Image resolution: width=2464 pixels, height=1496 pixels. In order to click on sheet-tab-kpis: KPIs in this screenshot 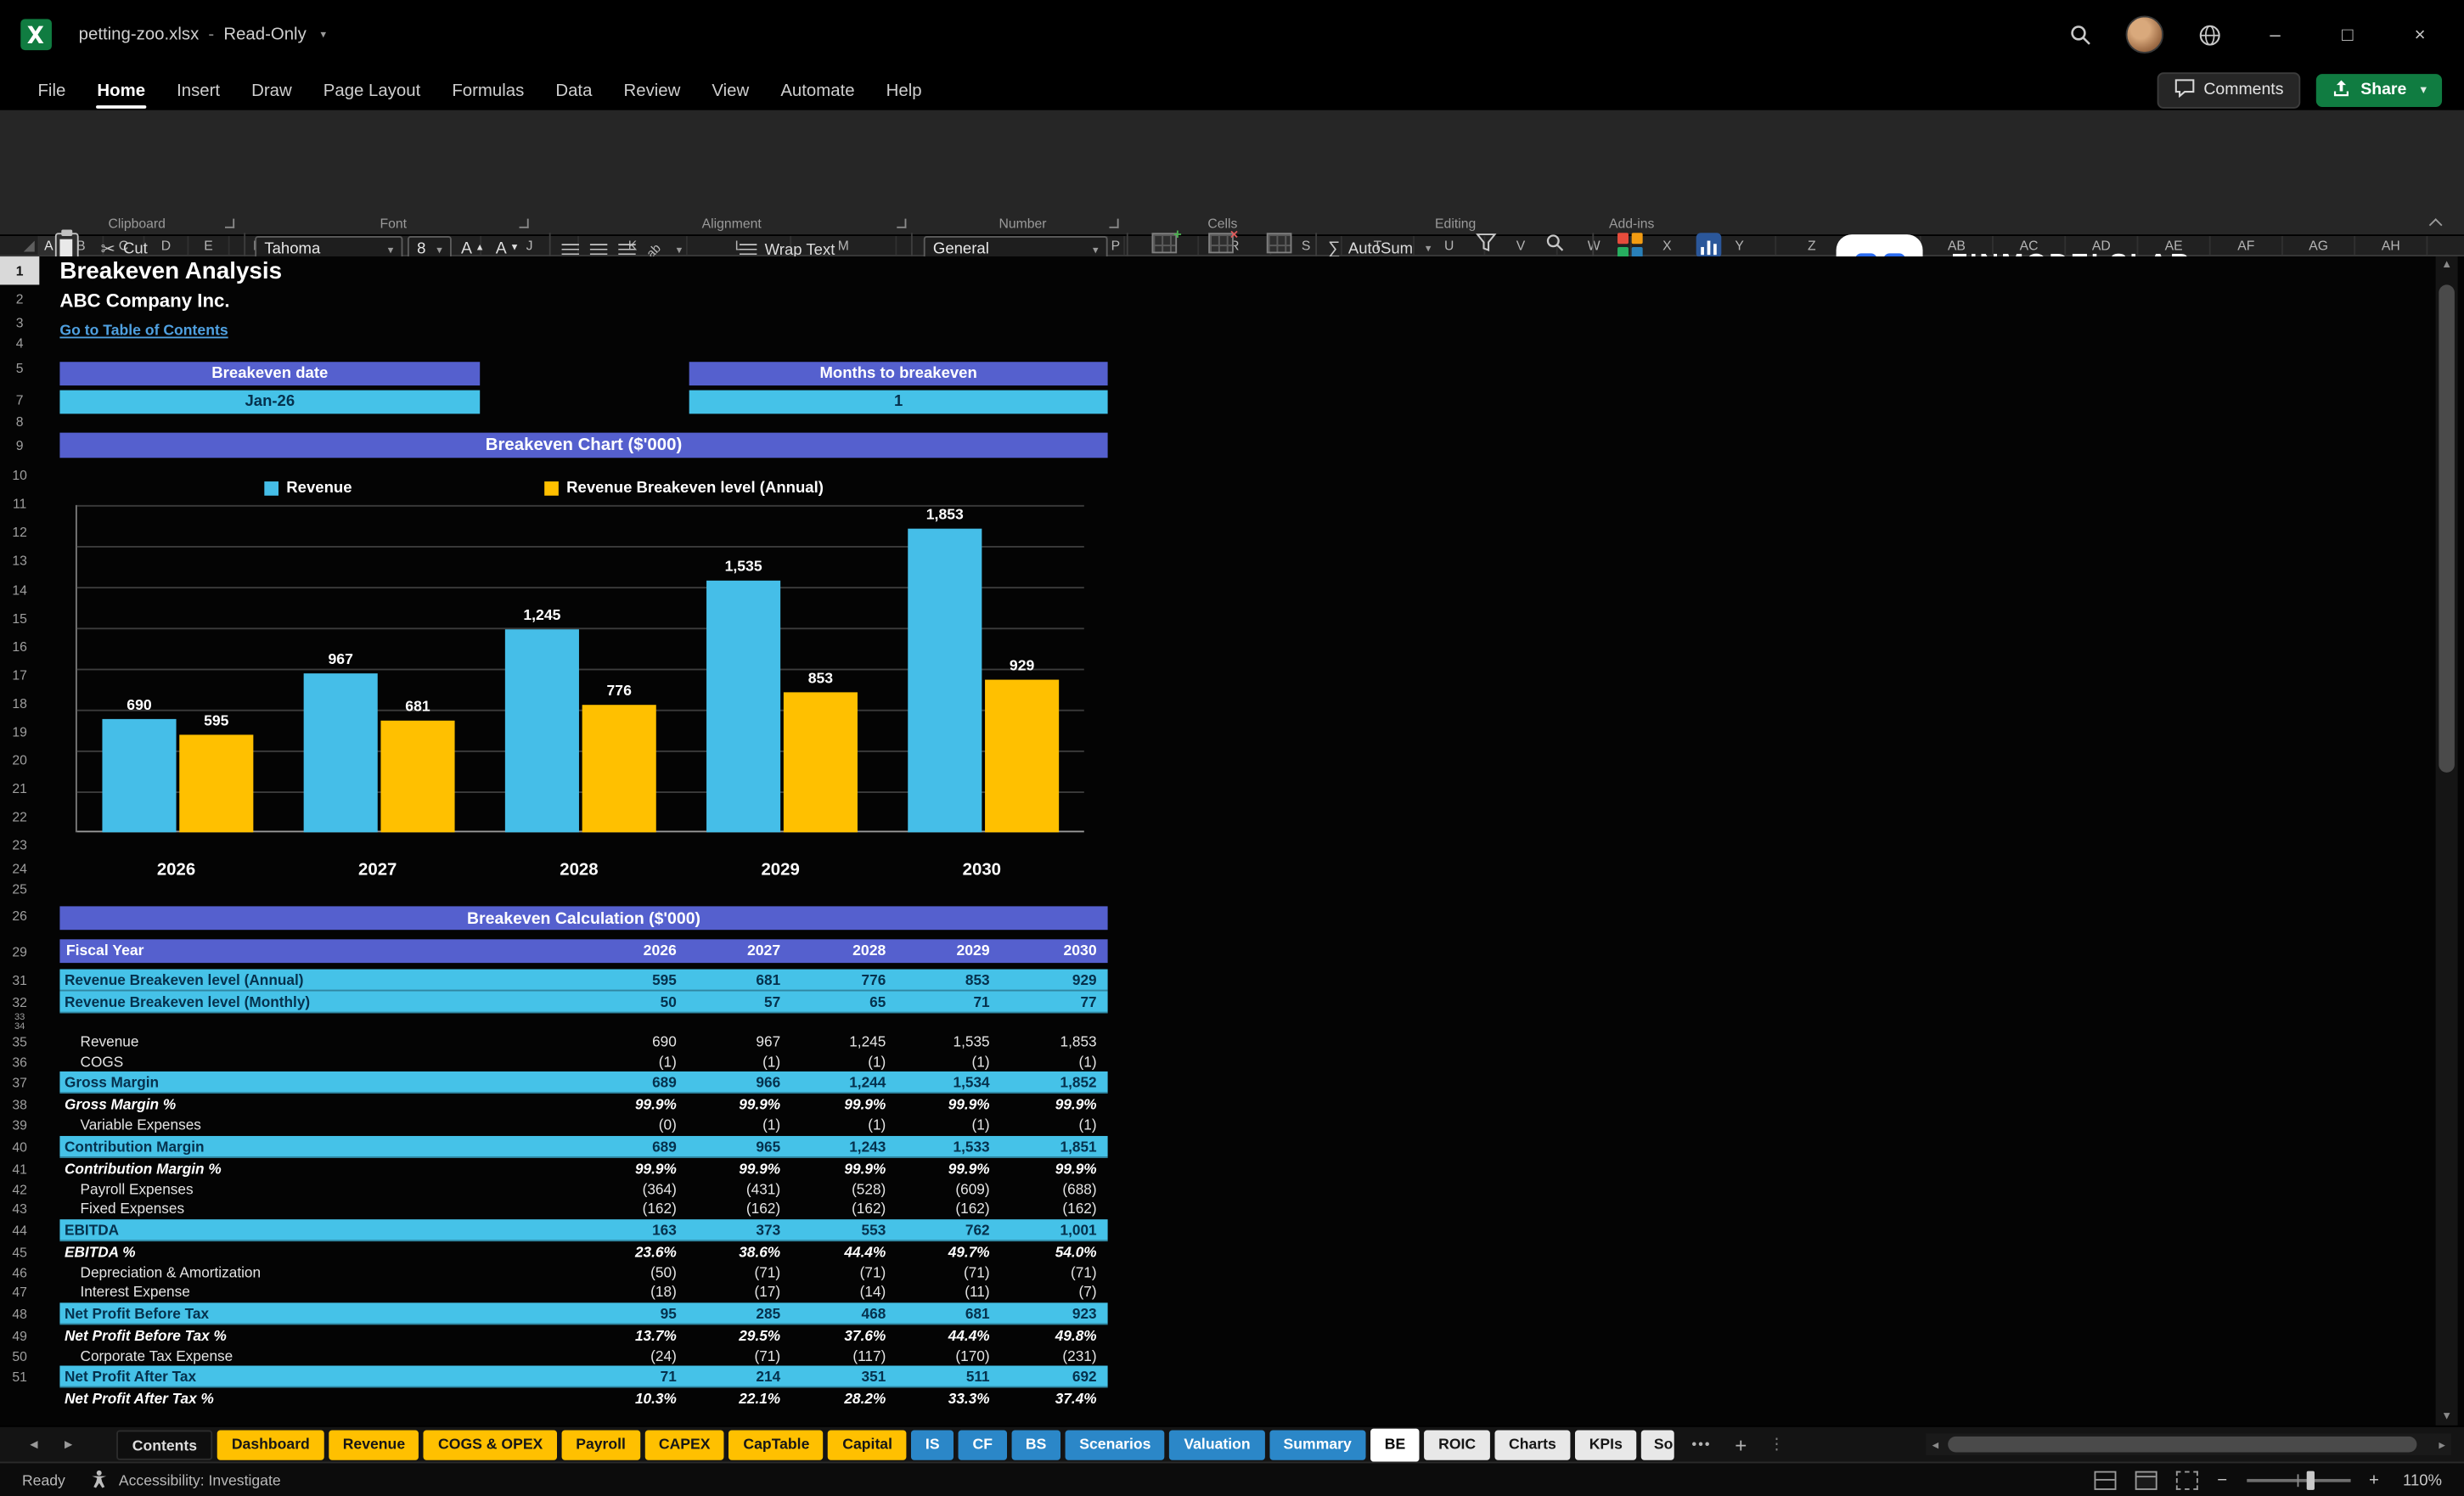, I will do `click(1606, 1444)`.